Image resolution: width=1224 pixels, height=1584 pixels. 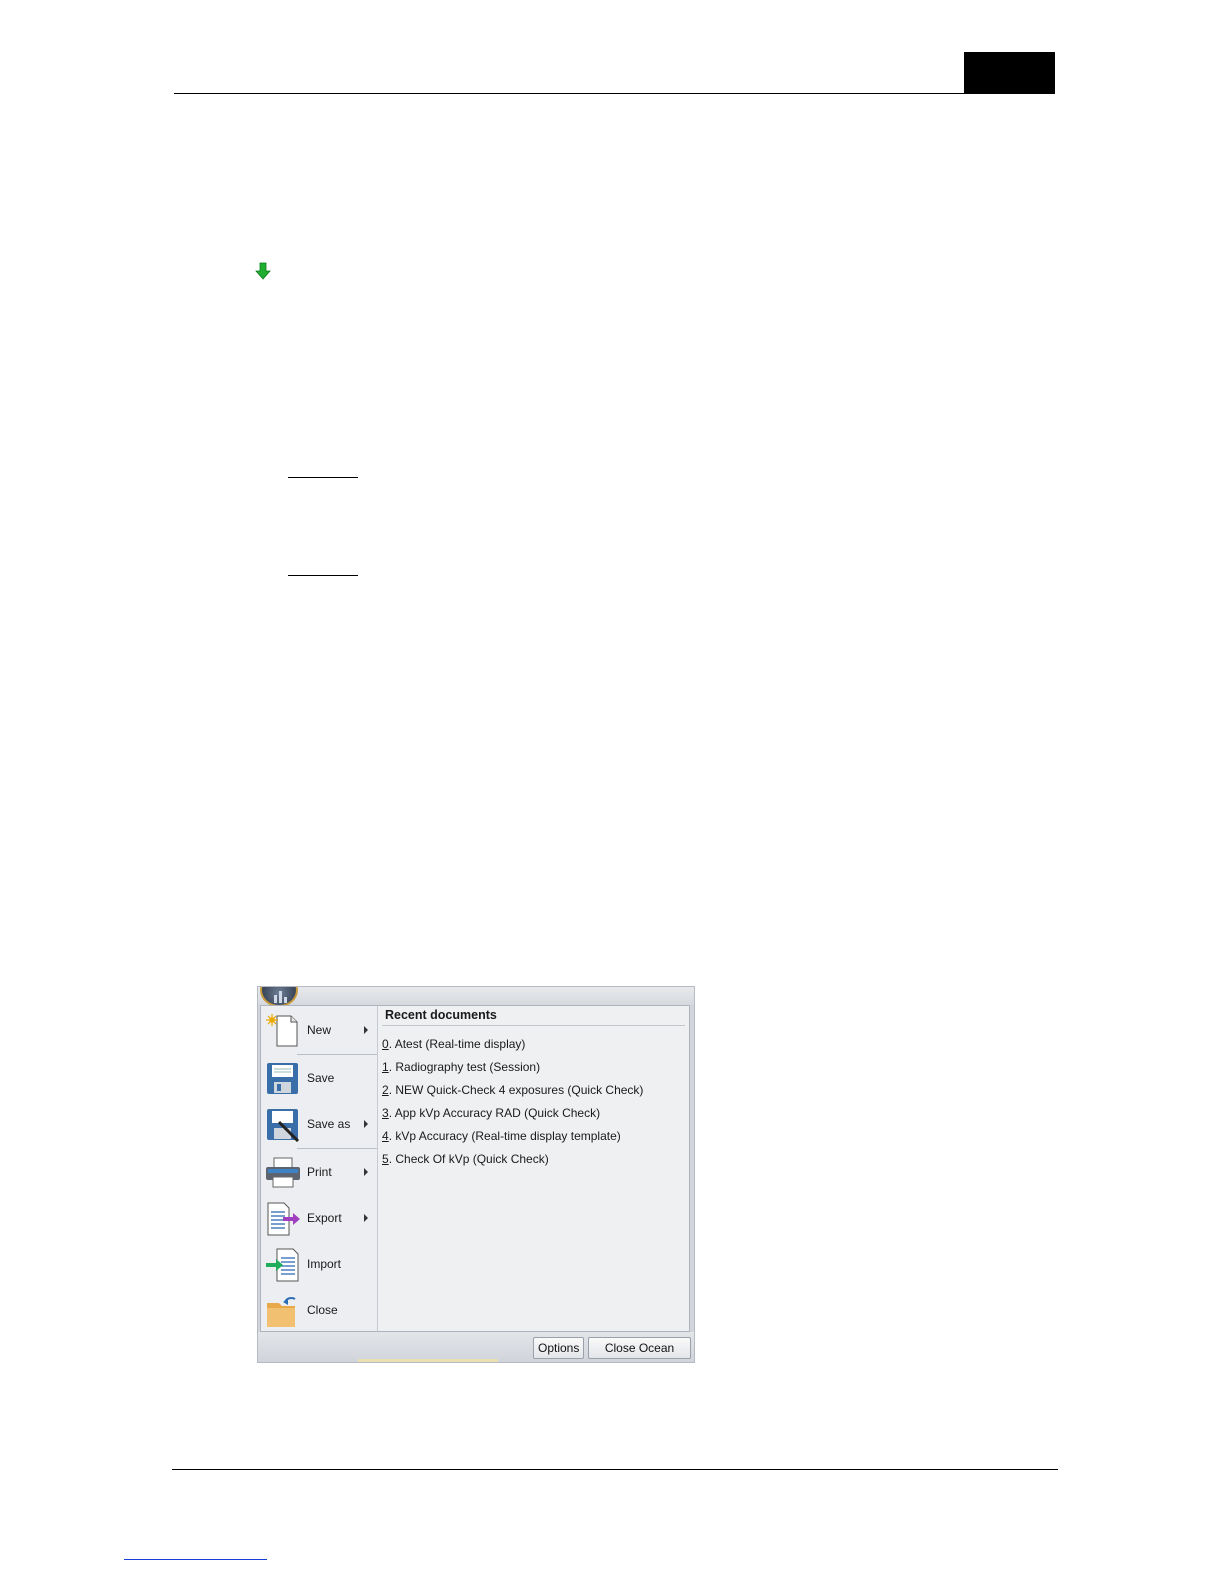 What do you see at coordinates (283, 1219) in the screenshot?
I see `export-document-icon` at bounding box center [283, 1219].